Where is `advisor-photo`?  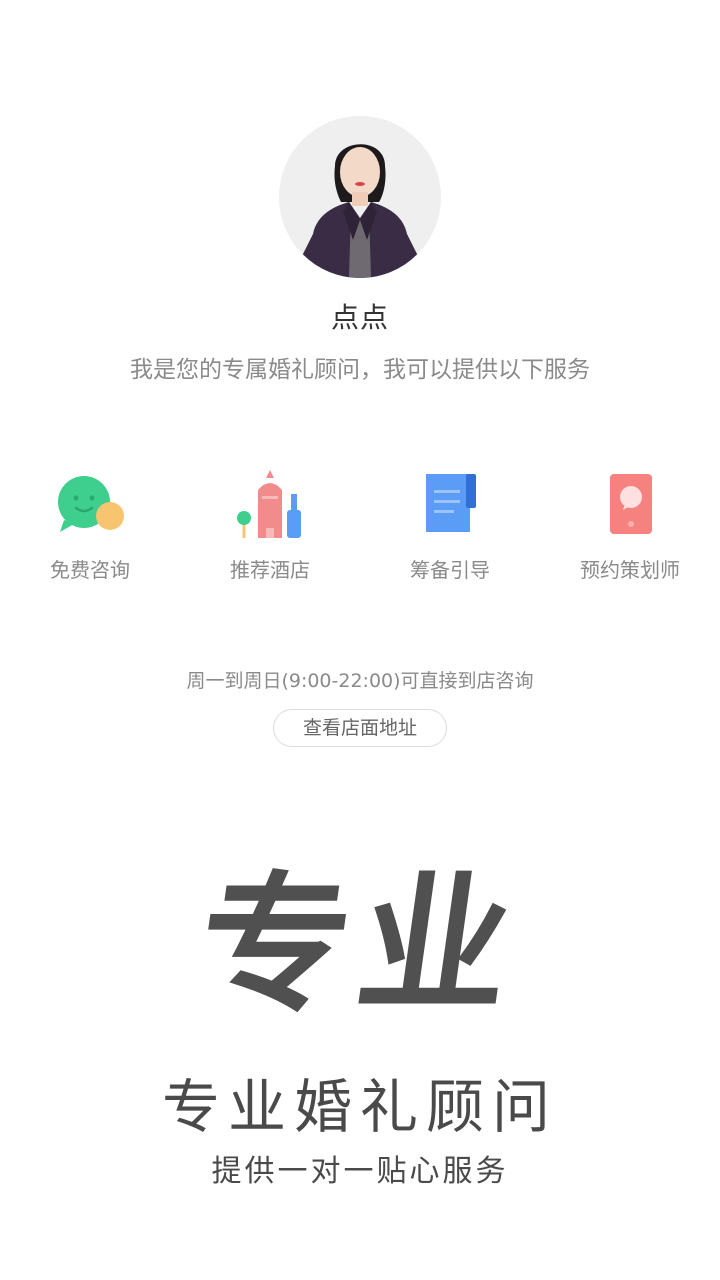
advisor-photo is located at coordinates (360, 197).